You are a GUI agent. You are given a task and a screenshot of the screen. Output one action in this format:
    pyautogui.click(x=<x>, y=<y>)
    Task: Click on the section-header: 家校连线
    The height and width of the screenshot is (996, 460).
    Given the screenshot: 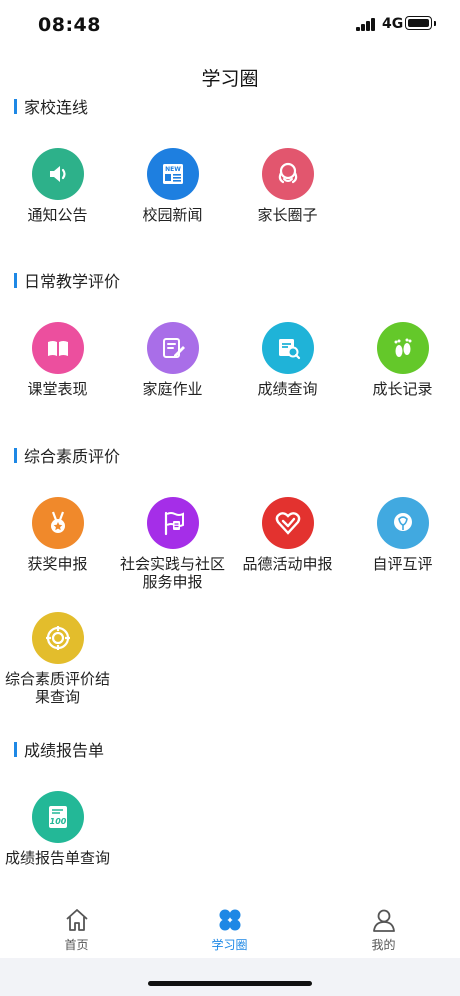 What is the action you would take?
    pyautogui.click(x=51, y=106)
    